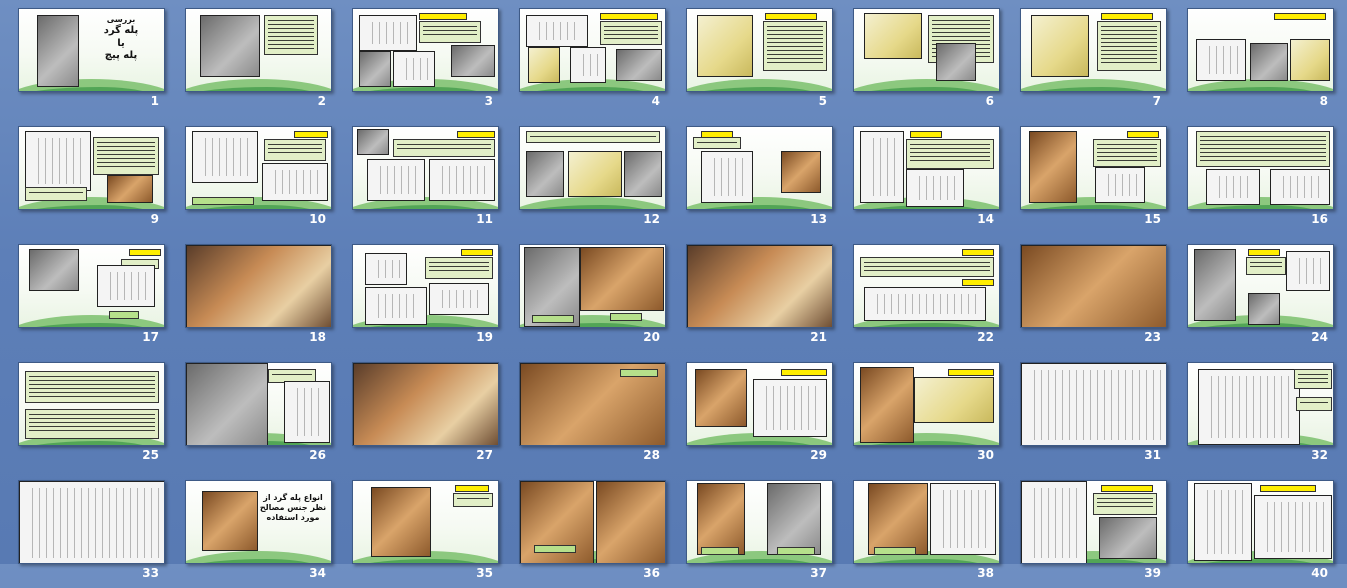  I want to click on slide-thumbnail: 26, so click(258, 416).